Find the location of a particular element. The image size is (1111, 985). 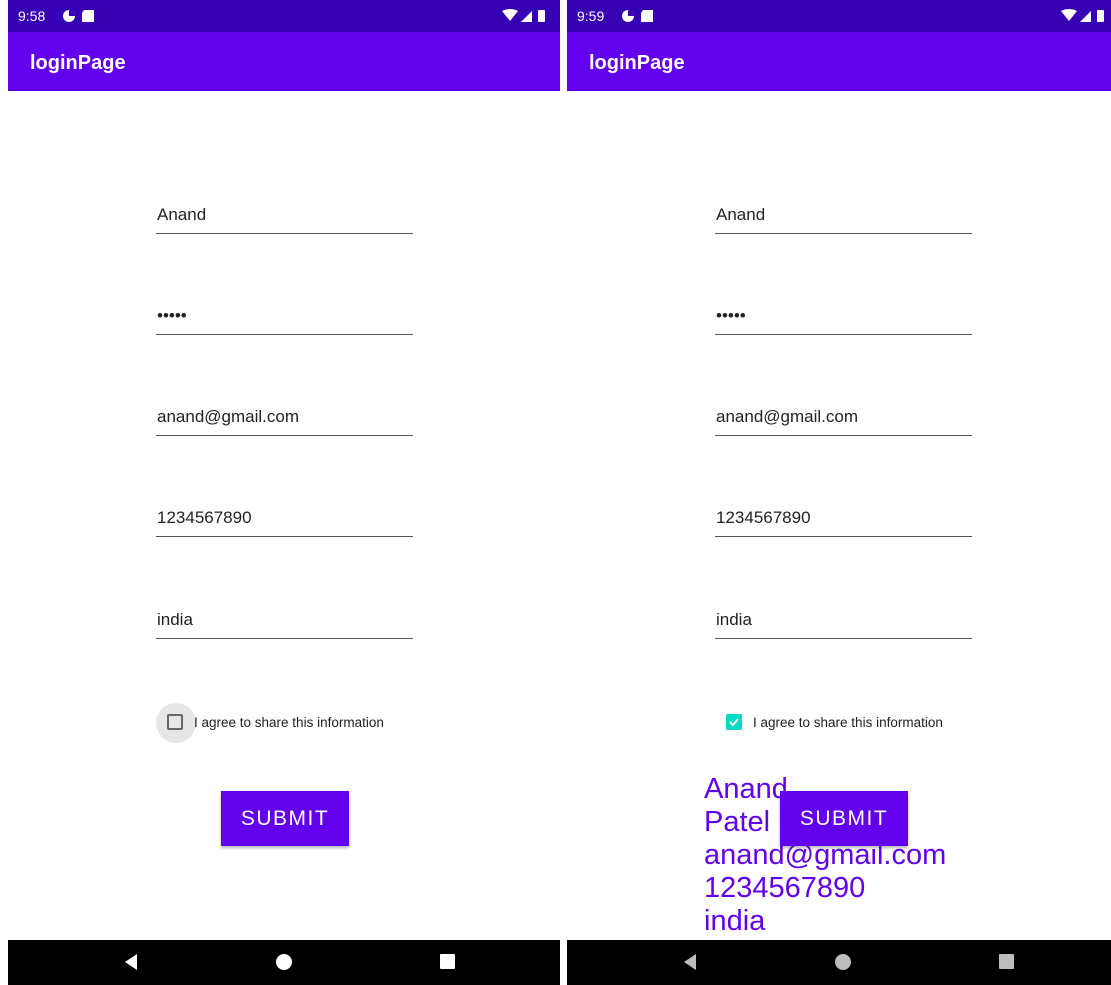

result-line-country: india is located at coordinates (735, 921).